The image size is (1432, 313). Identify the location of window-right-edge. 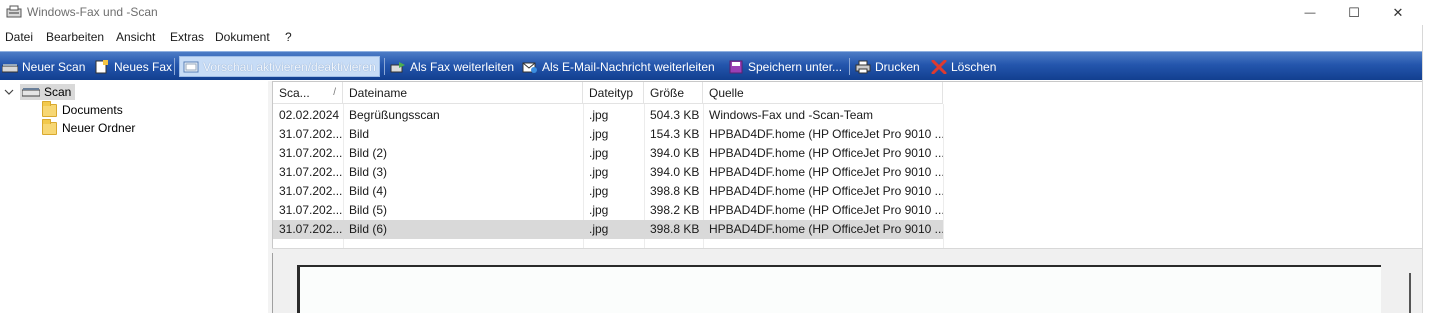
(1427, 169).